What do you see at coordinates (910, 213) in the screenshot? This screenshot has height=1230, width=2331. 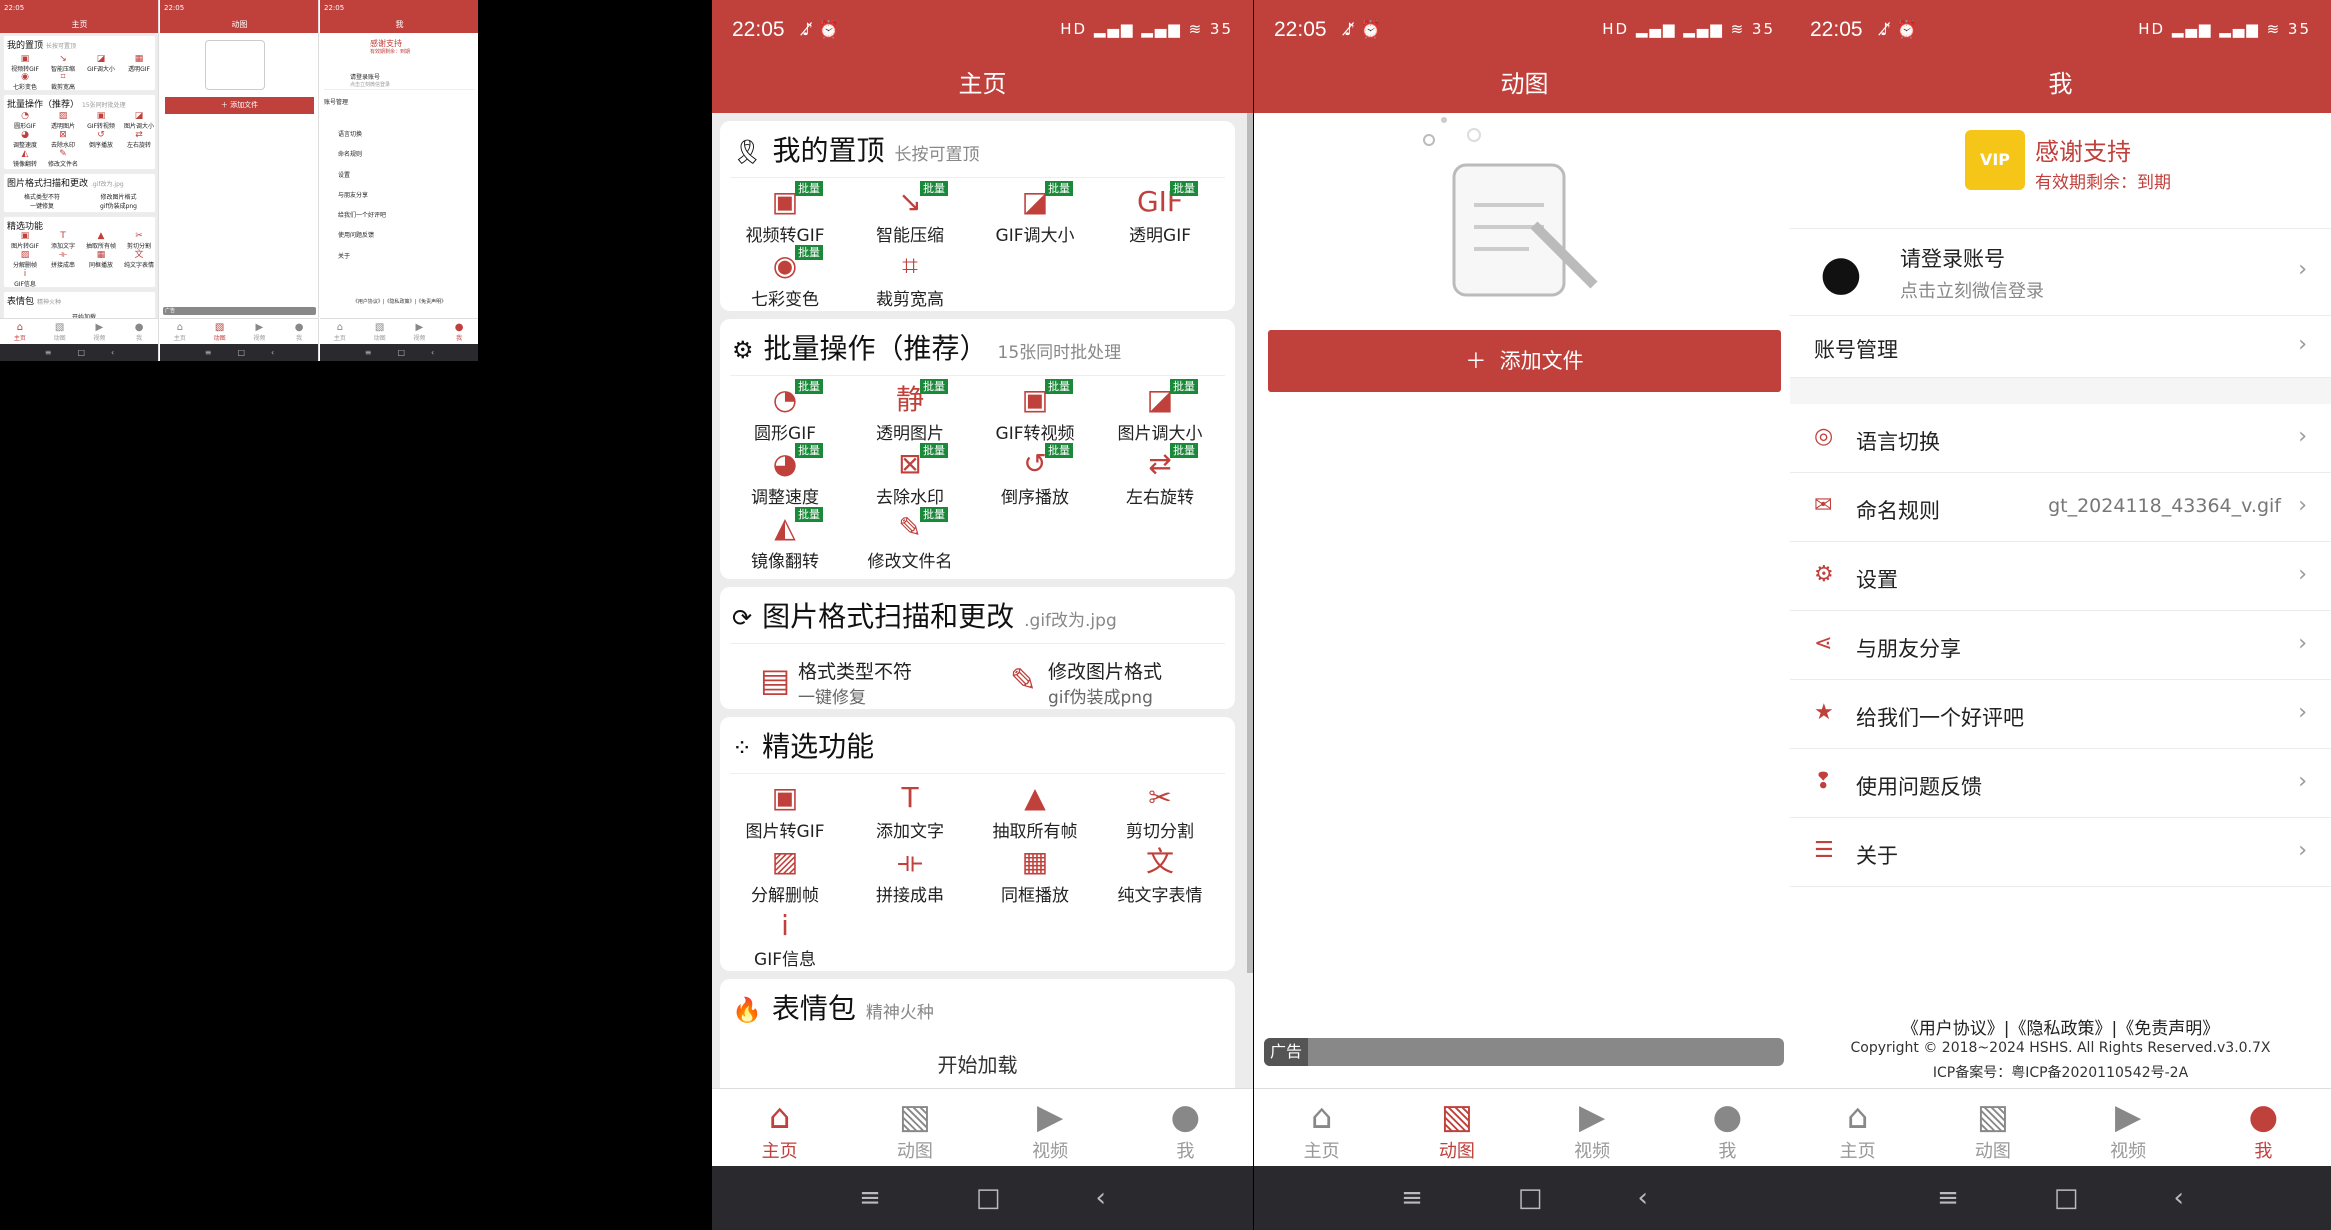 I see `pinned-item-compress: ↘ 批量 智能压缩` at bounding box center [910, 213].